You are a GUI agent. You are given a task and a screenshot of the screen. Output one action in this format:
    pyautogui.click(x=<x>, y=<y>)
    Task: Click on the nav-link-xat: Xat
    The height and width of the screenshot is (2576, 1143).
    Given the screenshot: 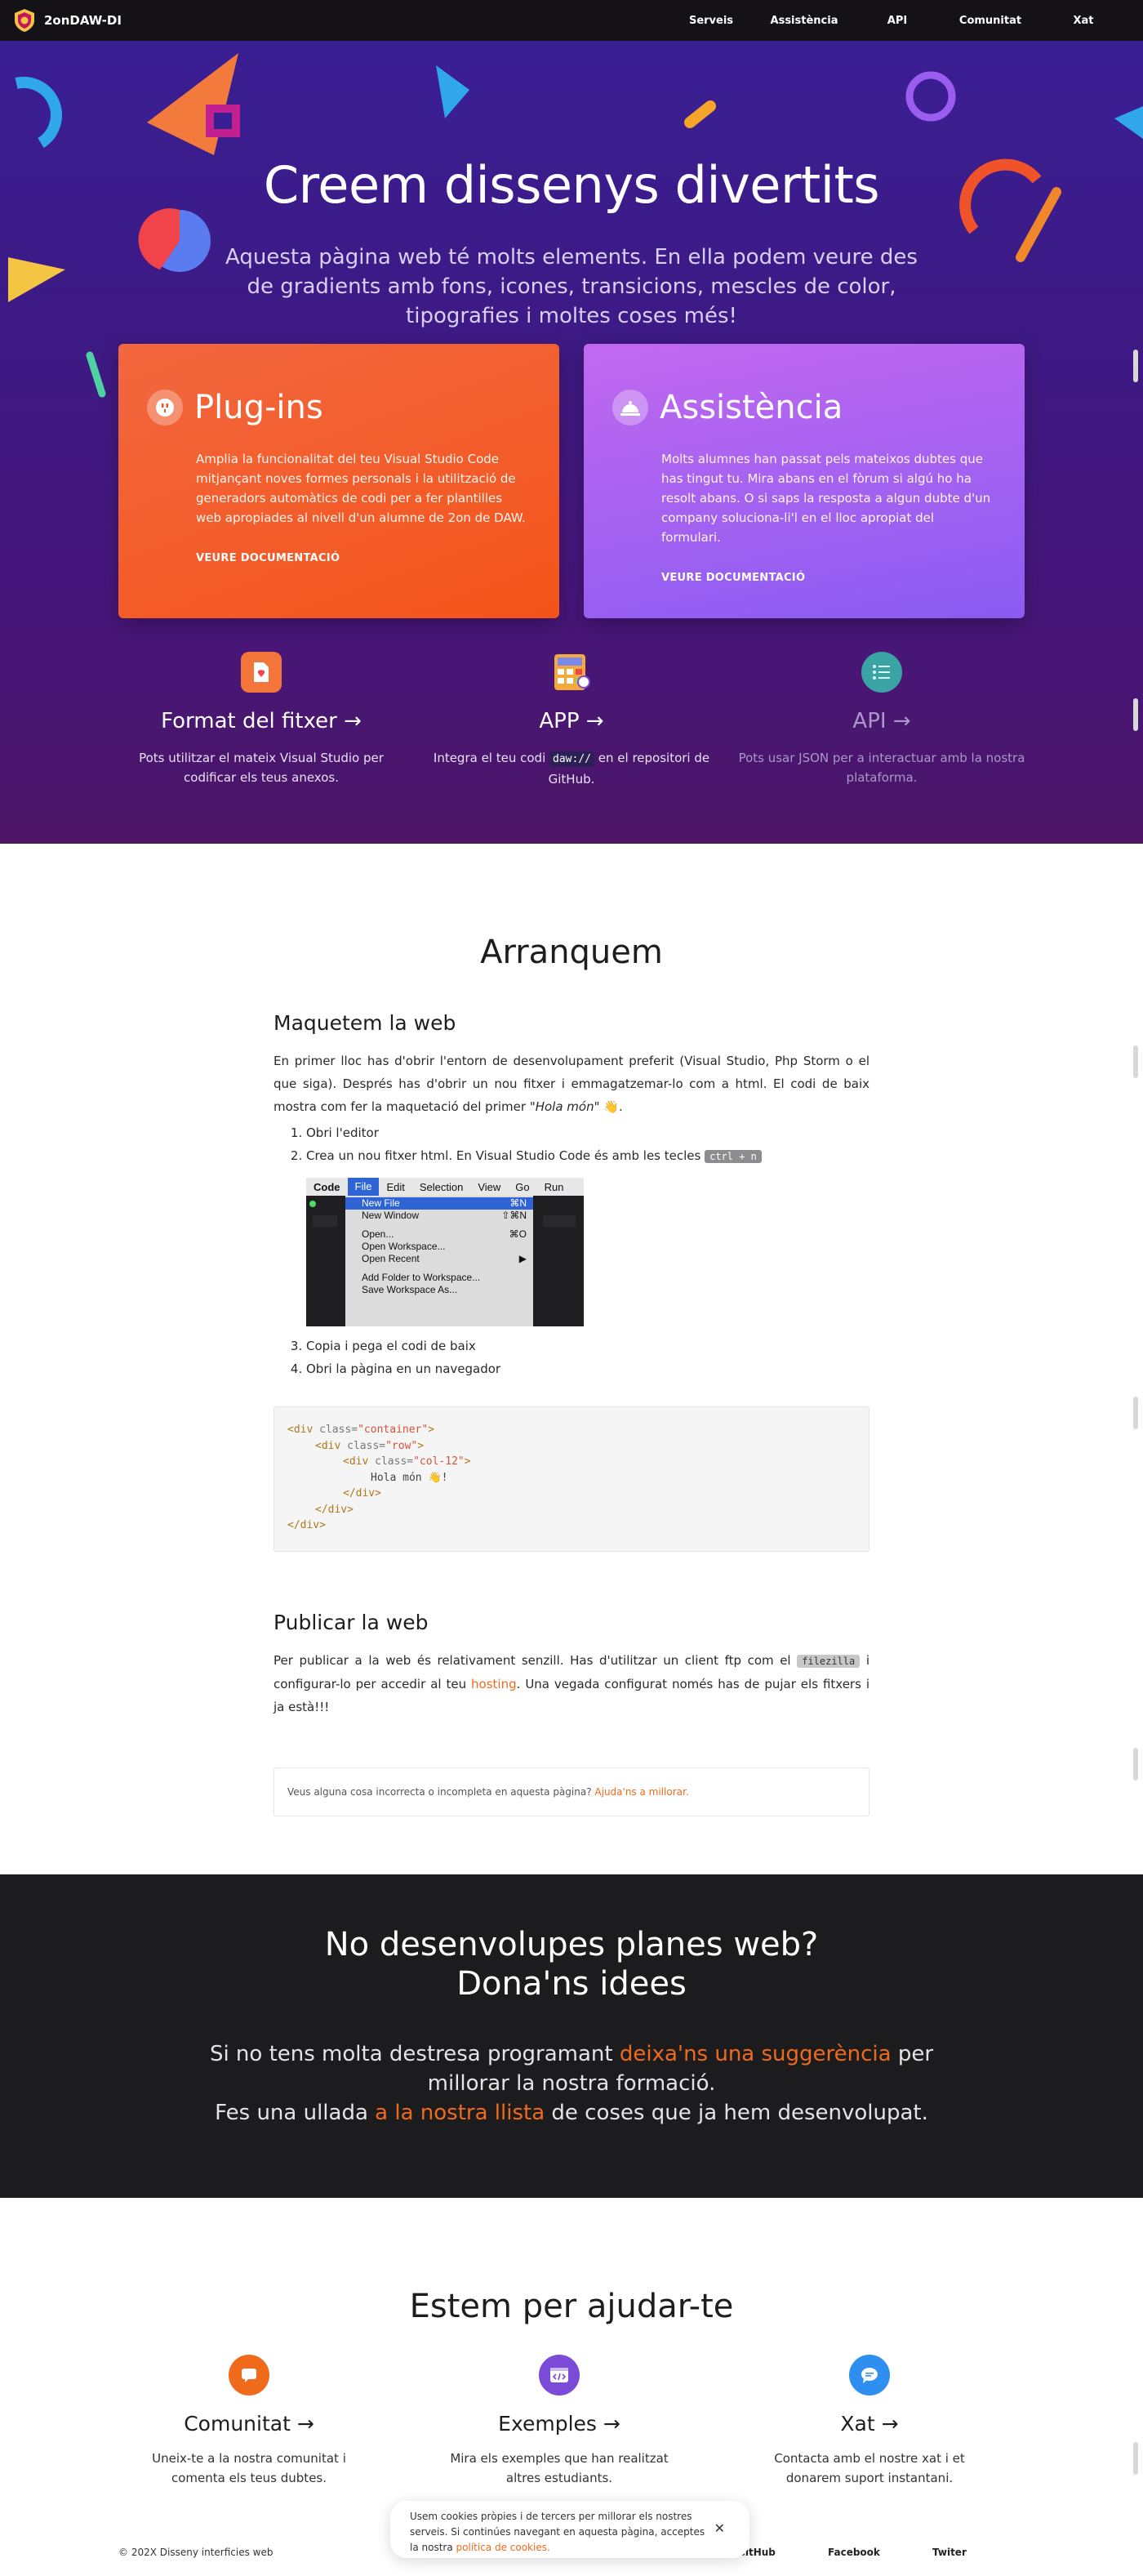 What is the action you would take?
    pyautogui.click(x=1083, y=21)
    